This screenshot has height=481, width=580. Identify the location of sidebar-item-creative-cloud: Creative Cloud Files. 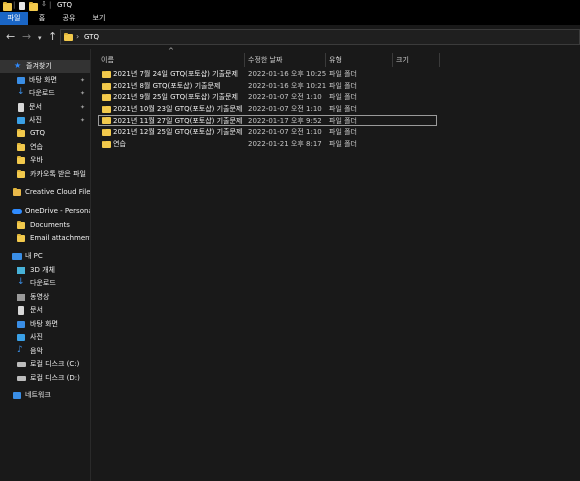
(45, 192).